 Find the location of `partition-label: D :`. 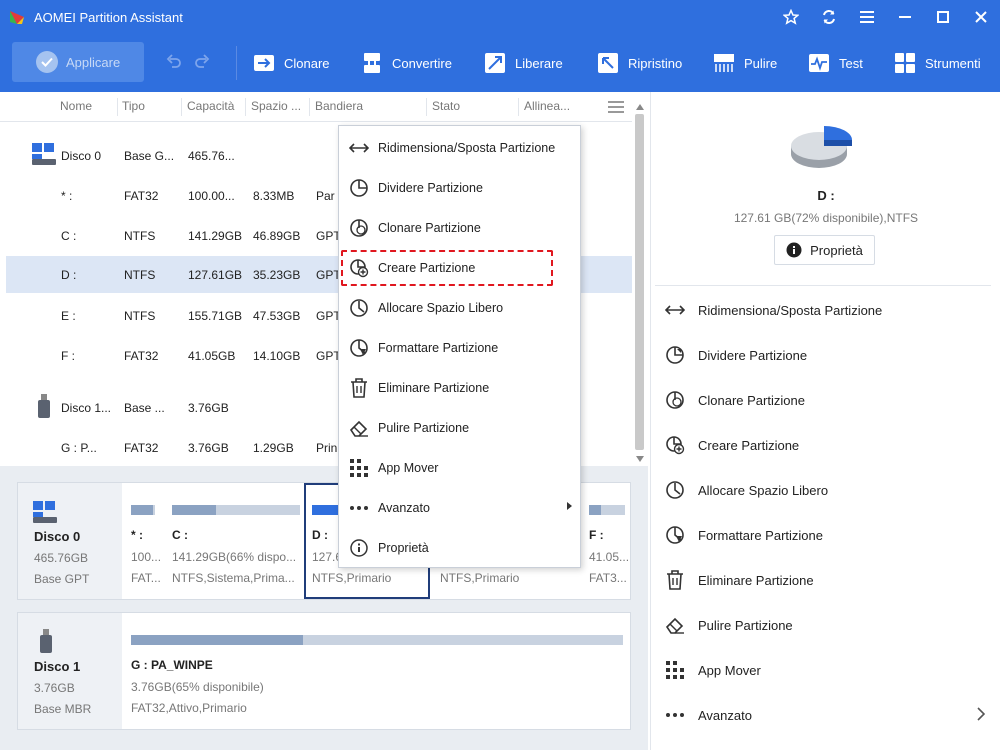

partition-label: D : is located at coordinates (320, 535).